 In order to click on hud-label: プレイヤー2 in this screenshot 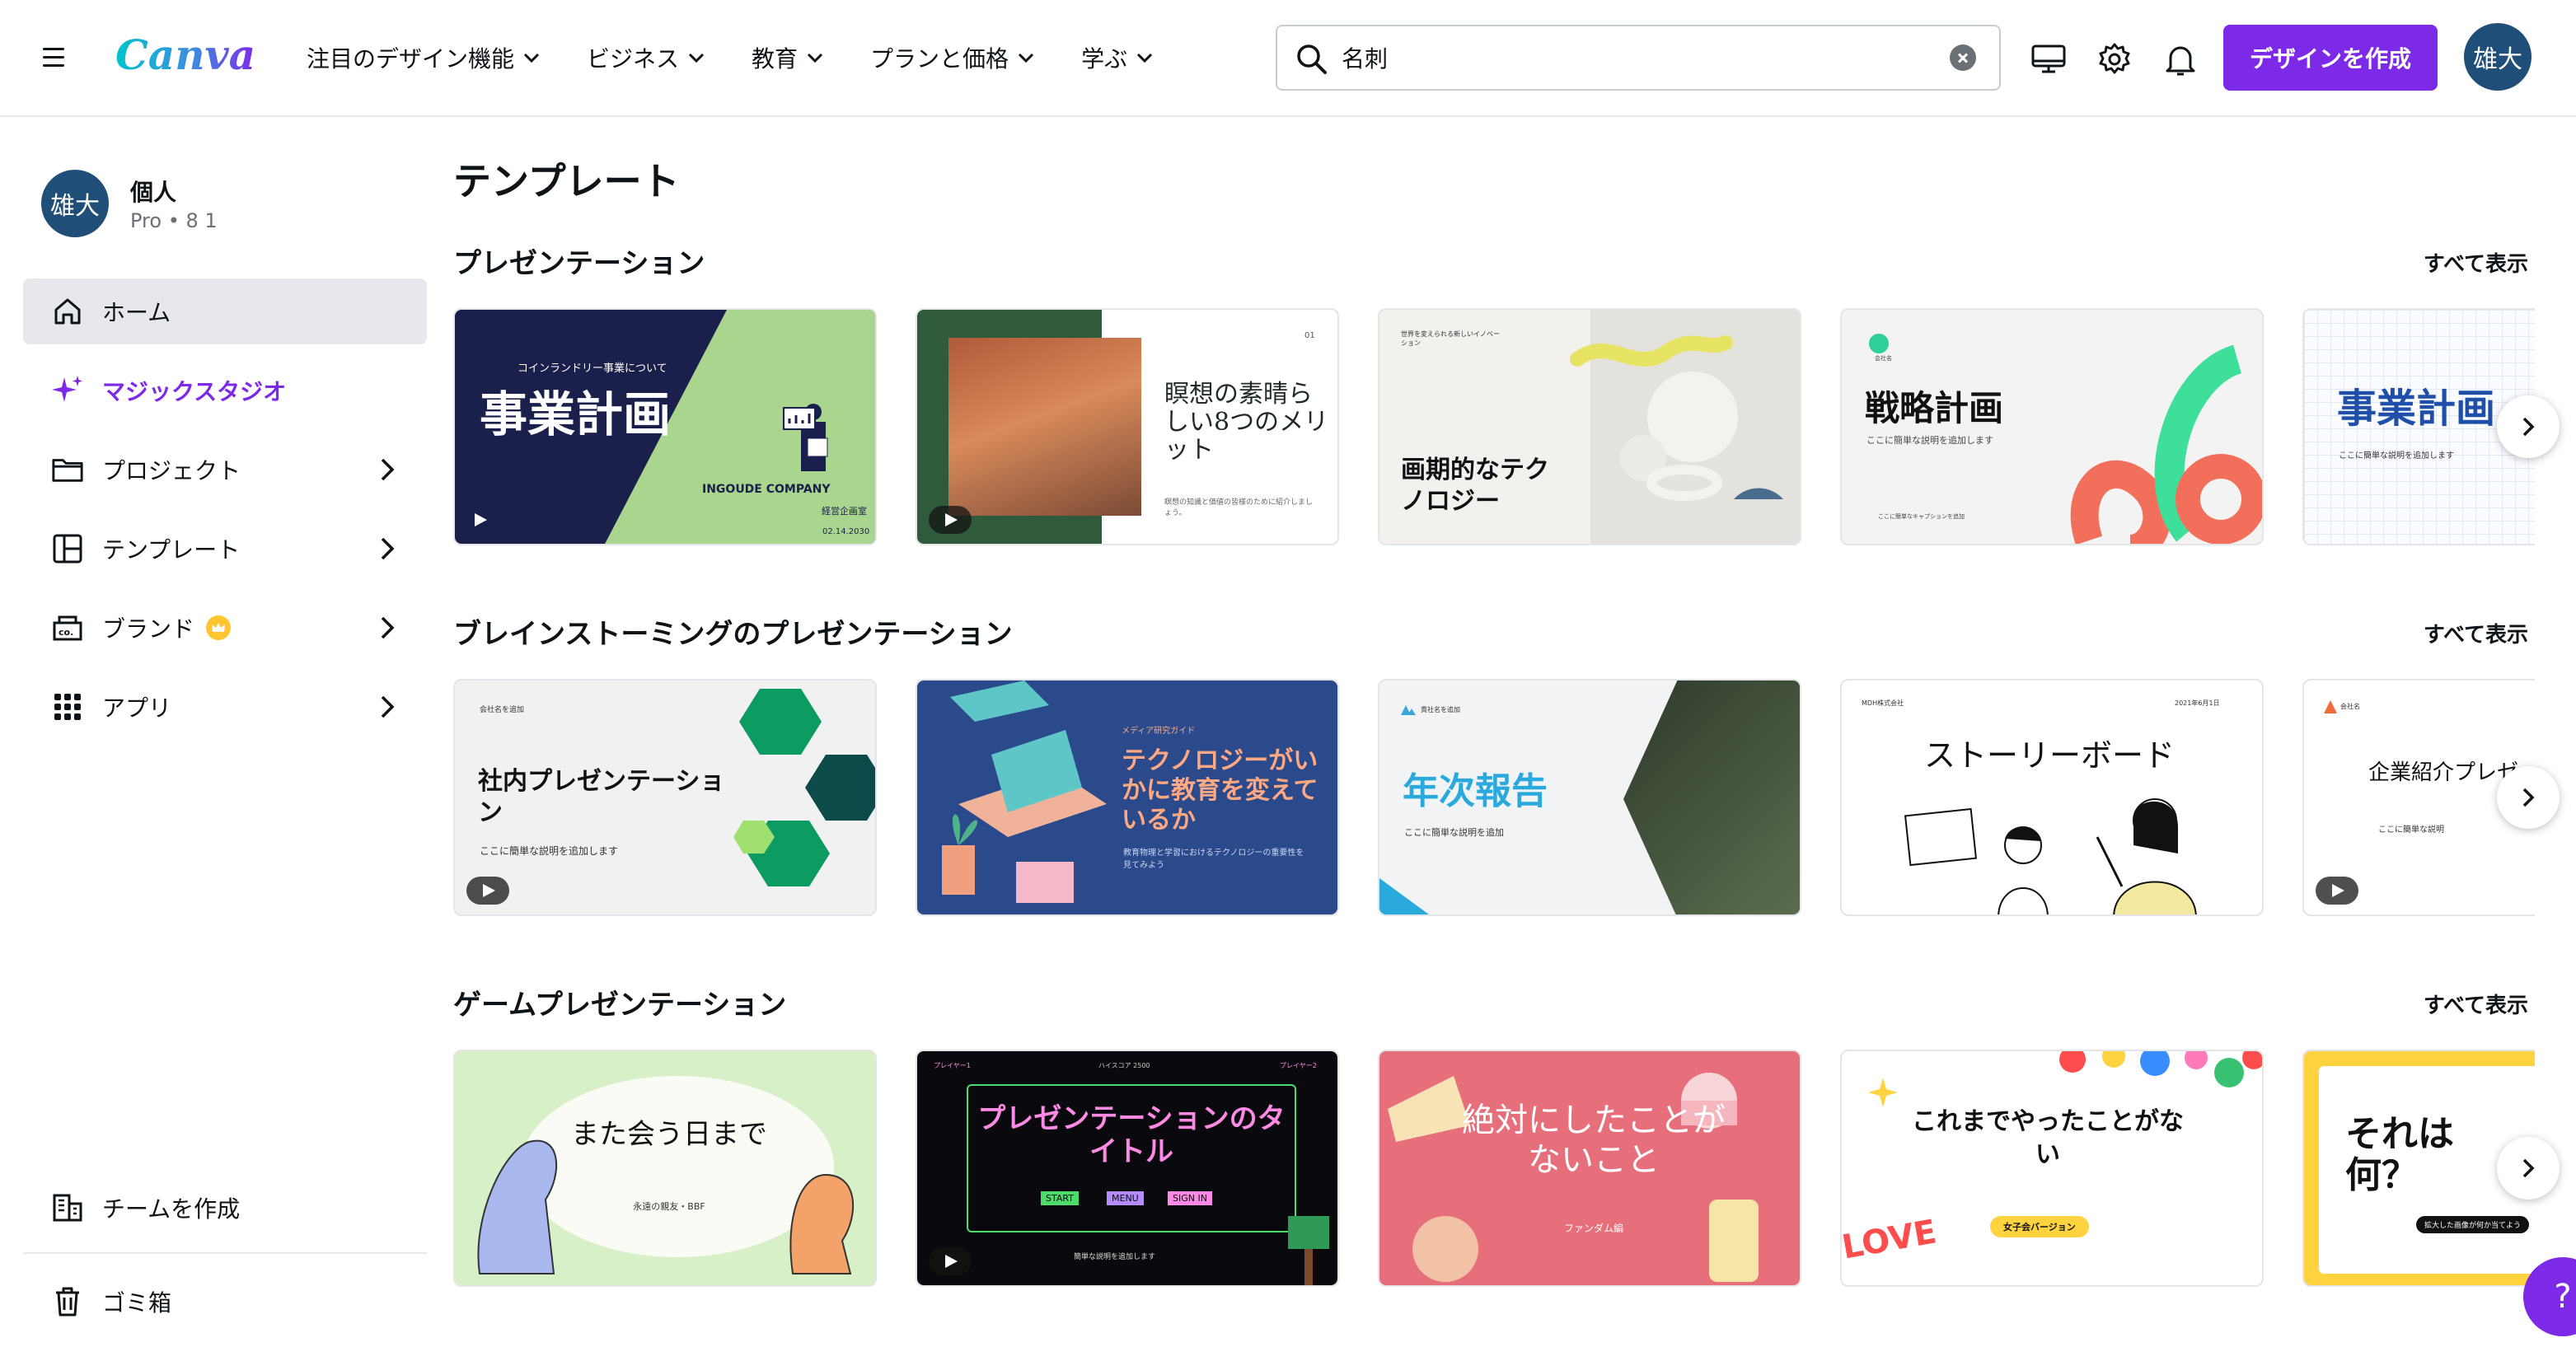, I will do `click(1298, 1065)`.